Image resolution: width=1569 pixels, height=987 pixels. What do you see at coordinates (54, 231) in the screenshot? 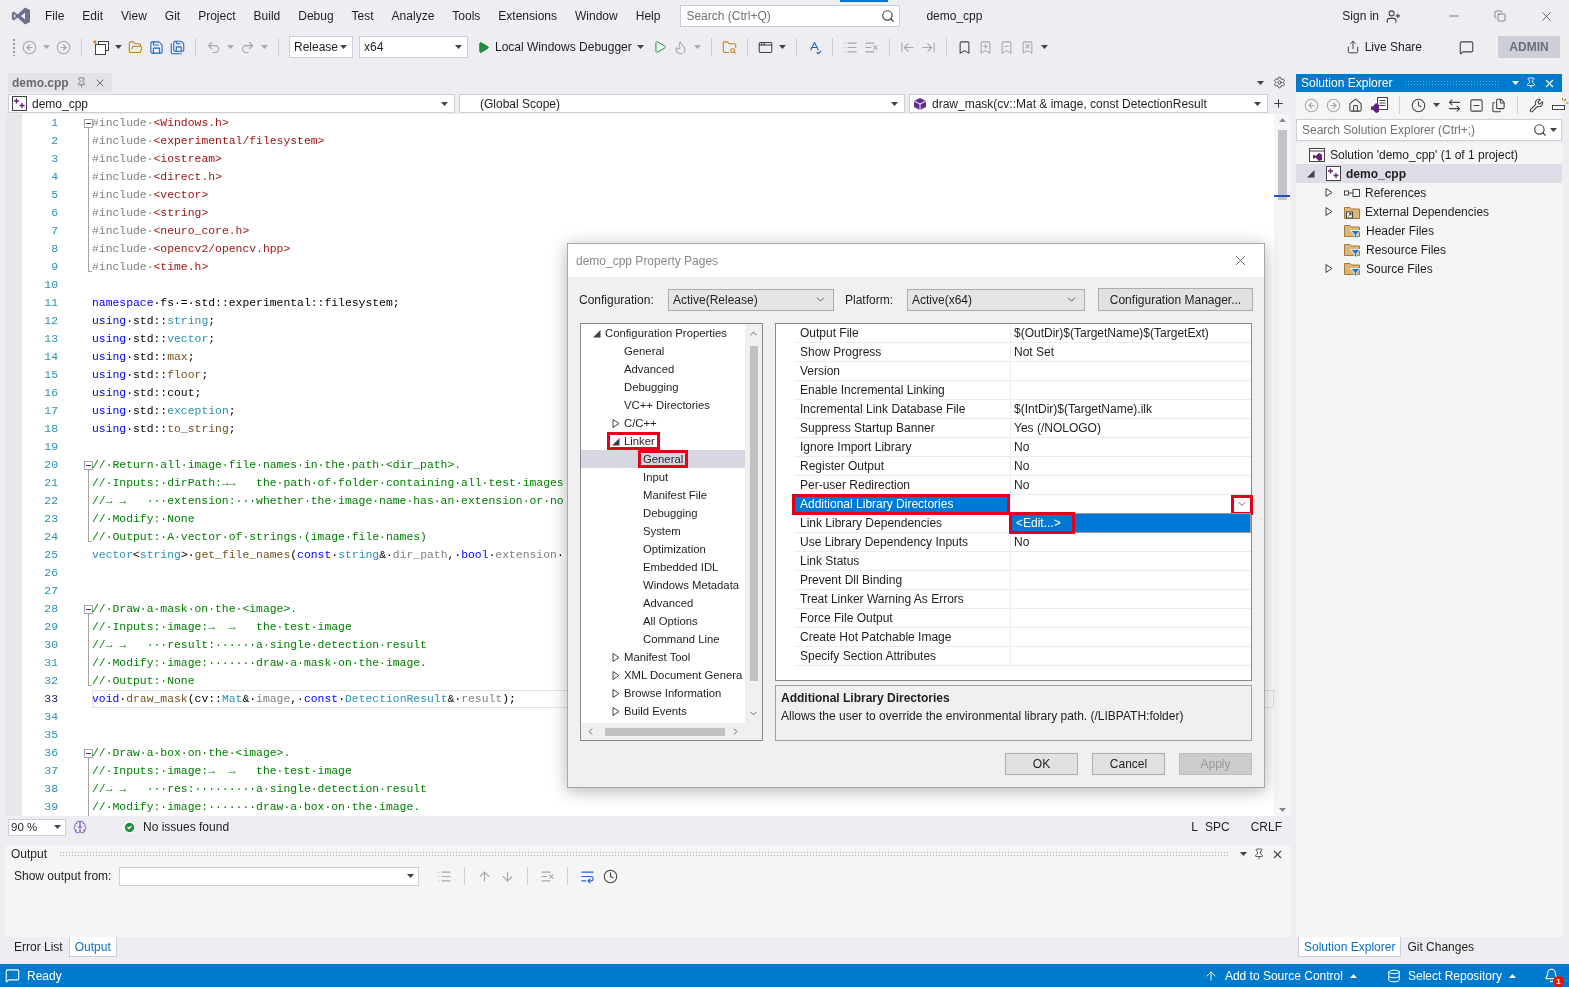
I see `line-number: 7` at bounding box center [54, 231].